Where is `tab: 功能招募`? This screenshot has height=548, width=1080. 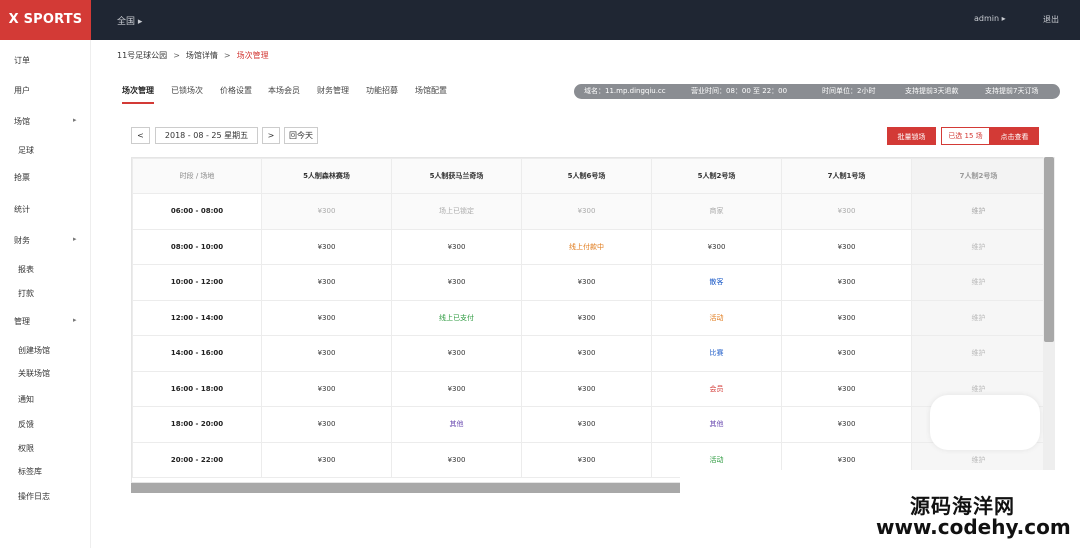 tab: 功能招募 is located at coordinates (382, 93).